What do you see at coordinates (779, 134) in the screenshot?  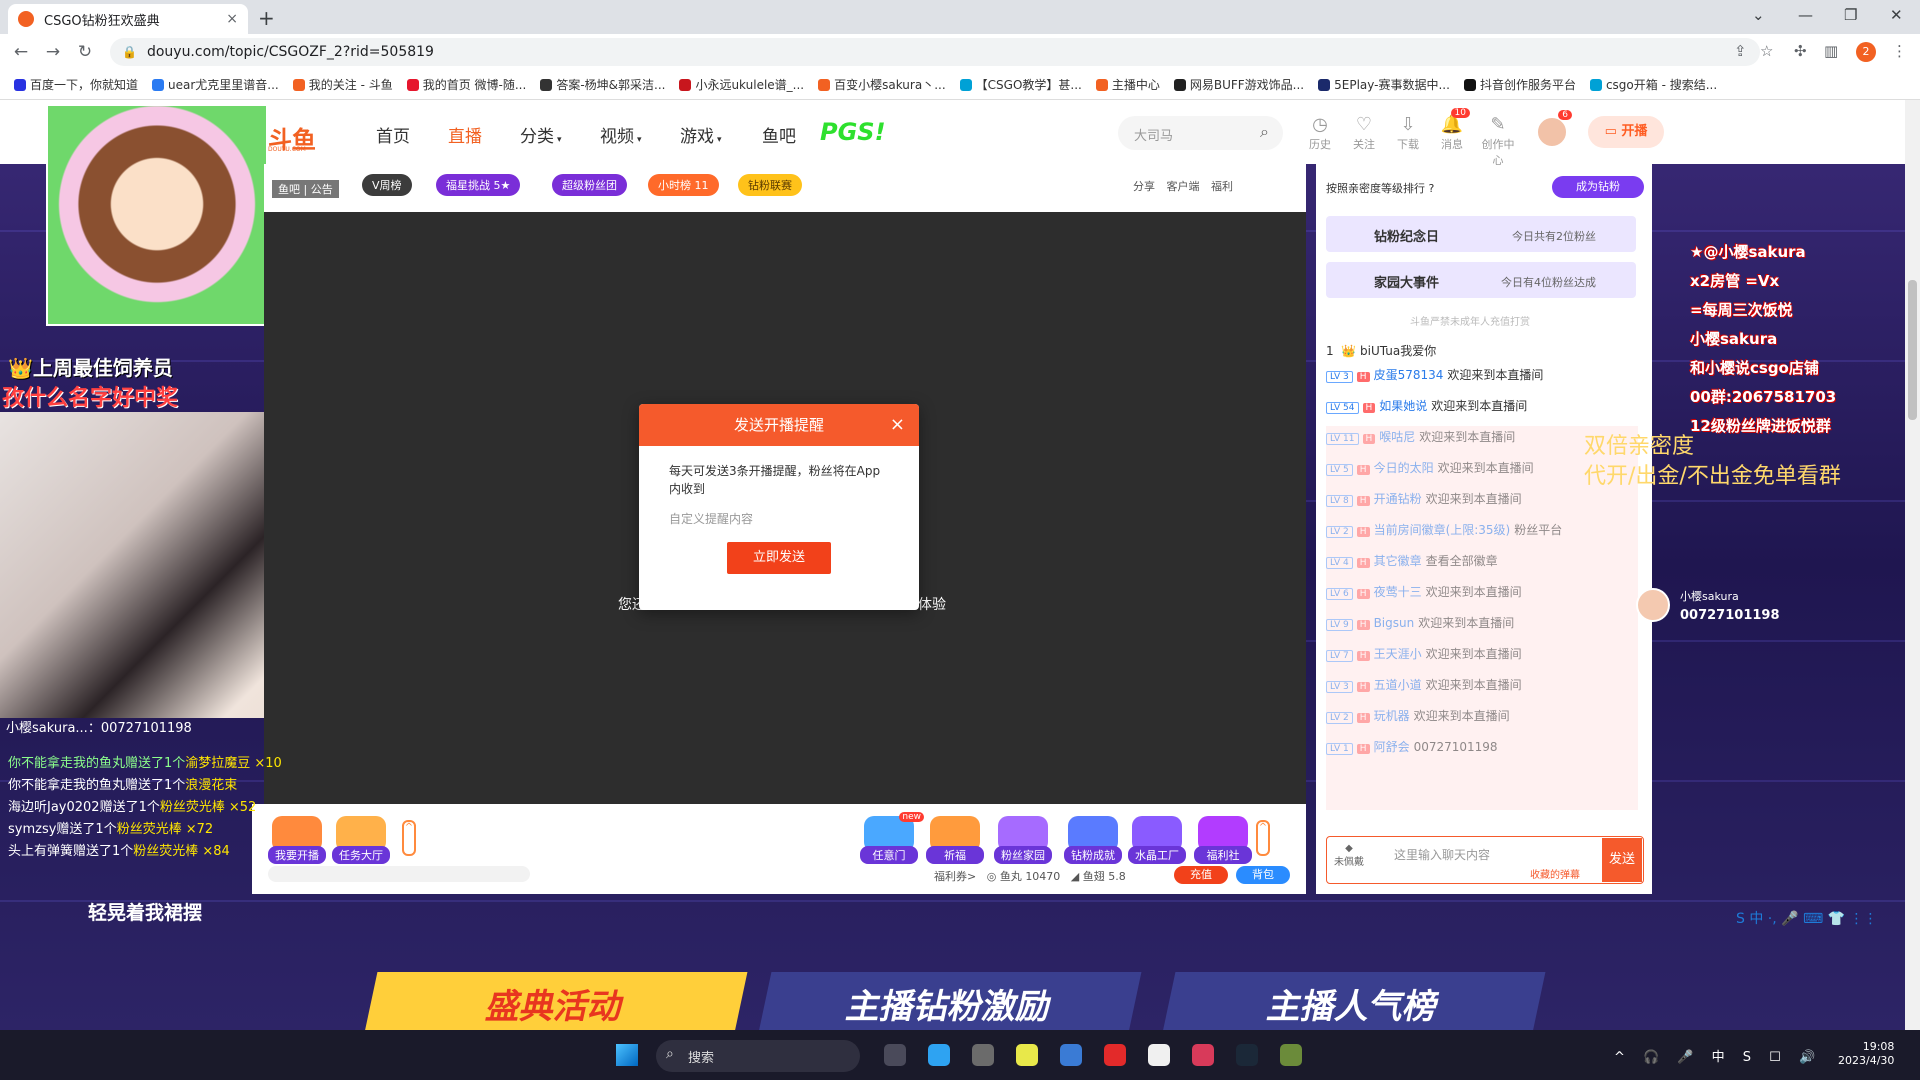 I see `nav-5: 鱼吧` at bounding box center [779, 134].